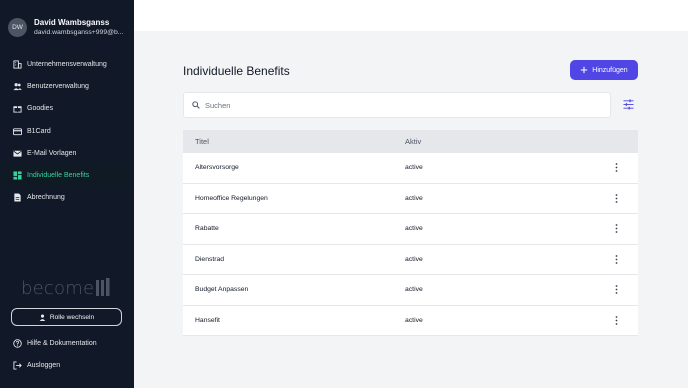 The width and height of the screenshot is (688, 388). I want to click on sidebar-item-label: E-Mail Vorlagen, so click(52, 153).